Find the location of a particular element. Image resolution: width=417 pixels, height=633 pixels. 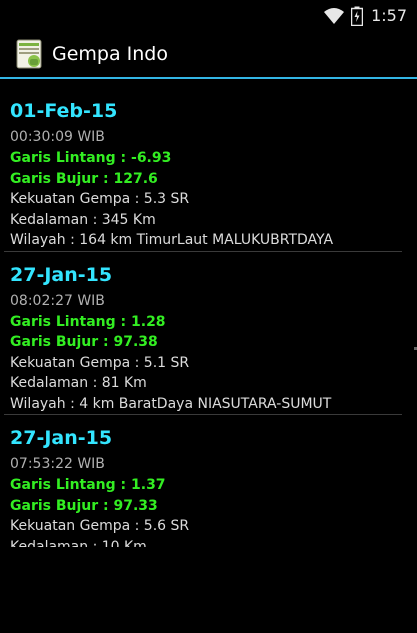

quake-date: 01-Feb-15 is located at coordinates (64, 111).